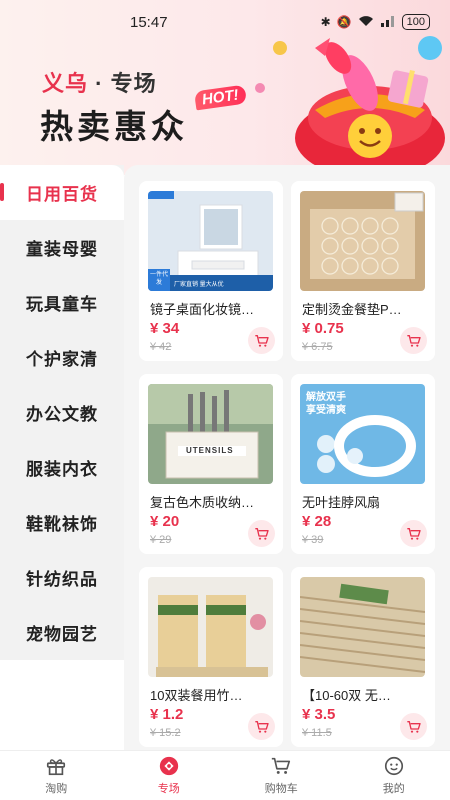  What do you see at coordinates (161, 540) in the screenshot?
I see `product-original-price: ¥ 29` at bounding box center [161, 540].